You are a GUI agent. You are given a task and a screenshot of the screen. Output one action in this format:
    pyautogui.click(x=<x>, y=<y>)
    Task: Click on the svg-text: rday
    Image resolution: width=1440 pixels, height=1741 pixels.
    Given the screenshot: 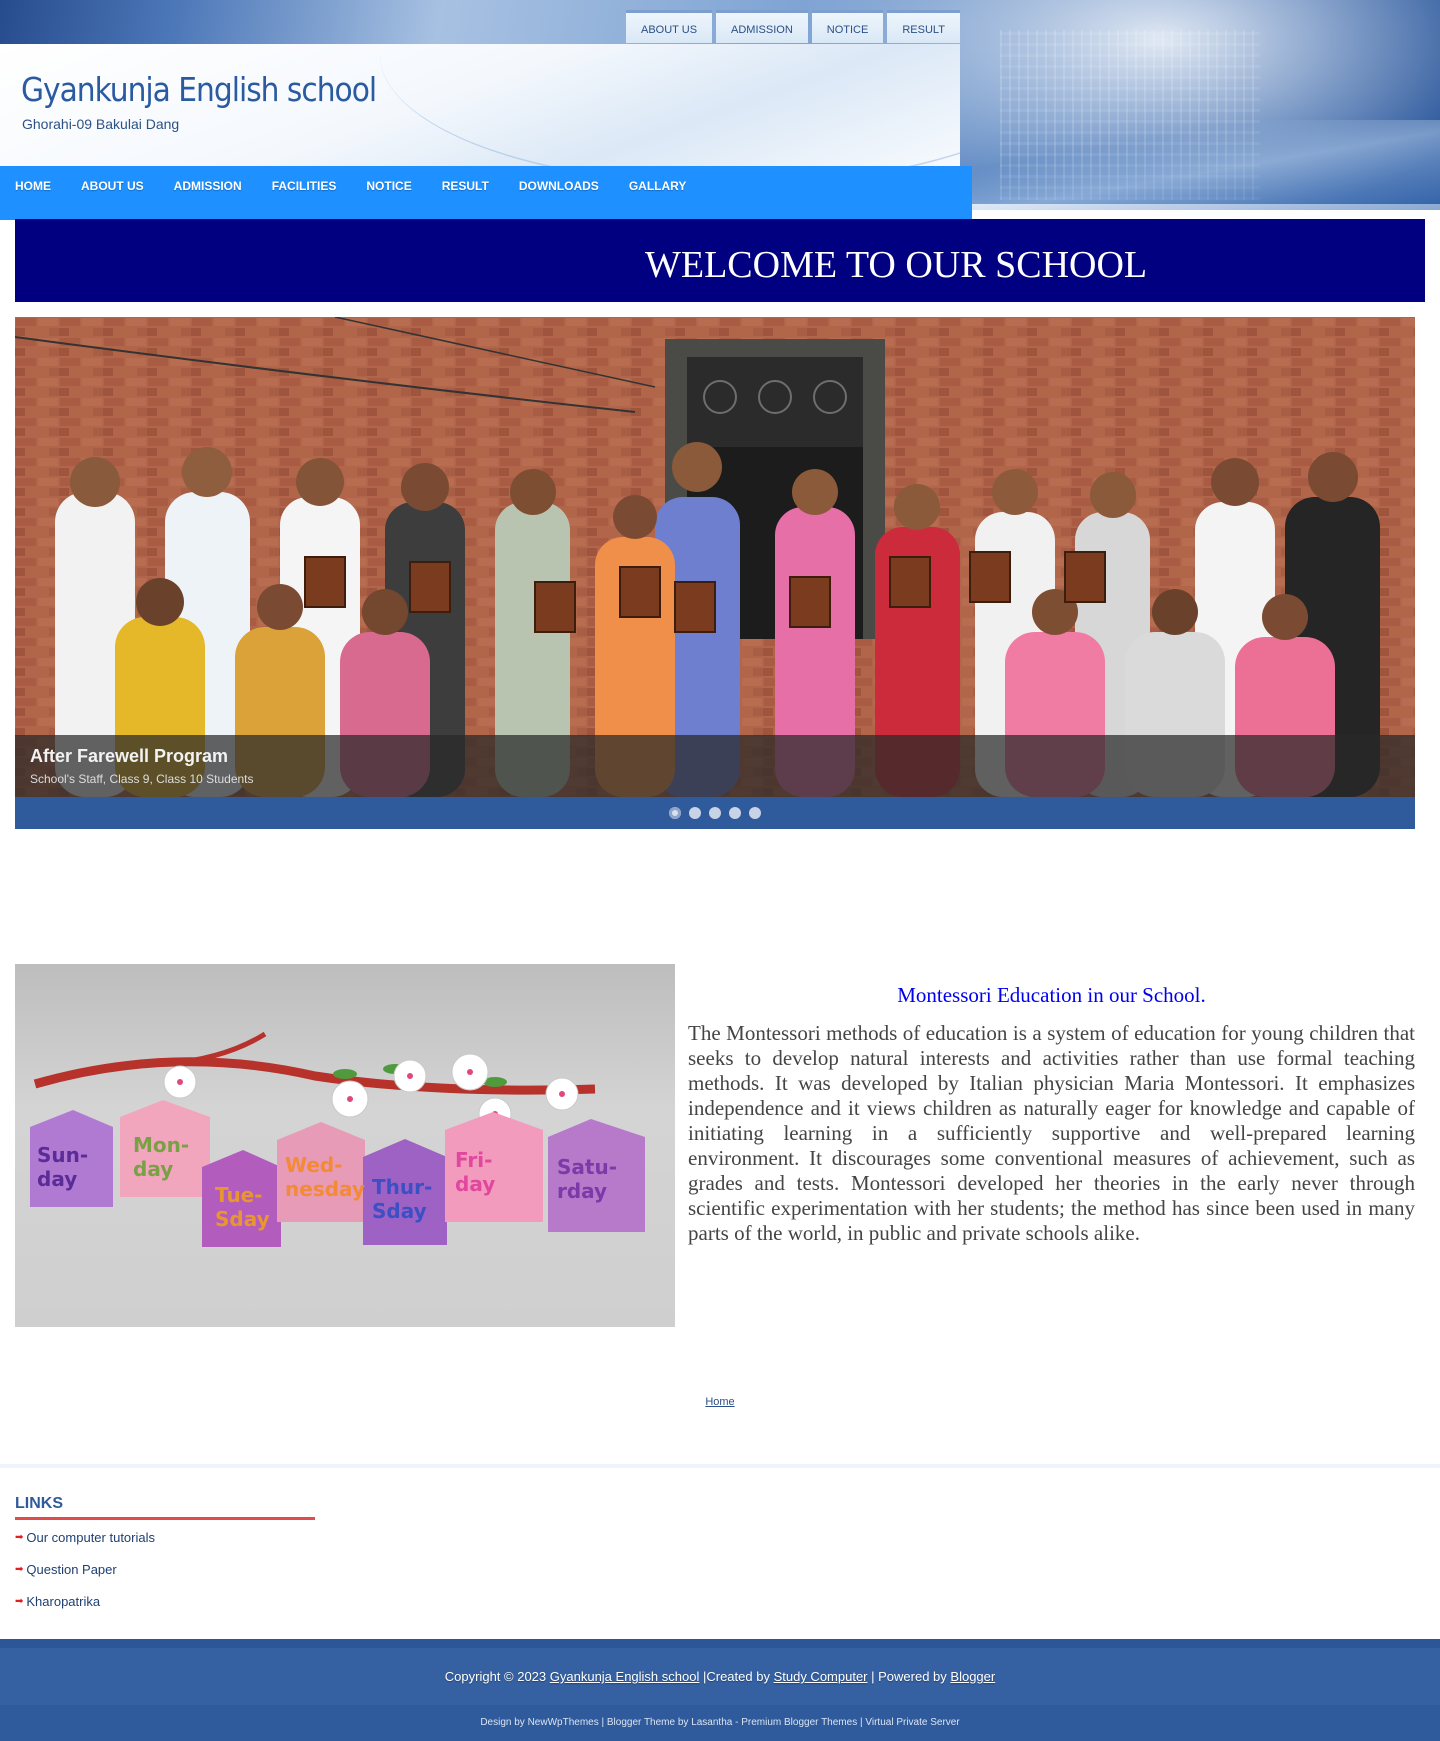 What is the action you would take?
    pyautogui.click(x=582, y=1191)
    